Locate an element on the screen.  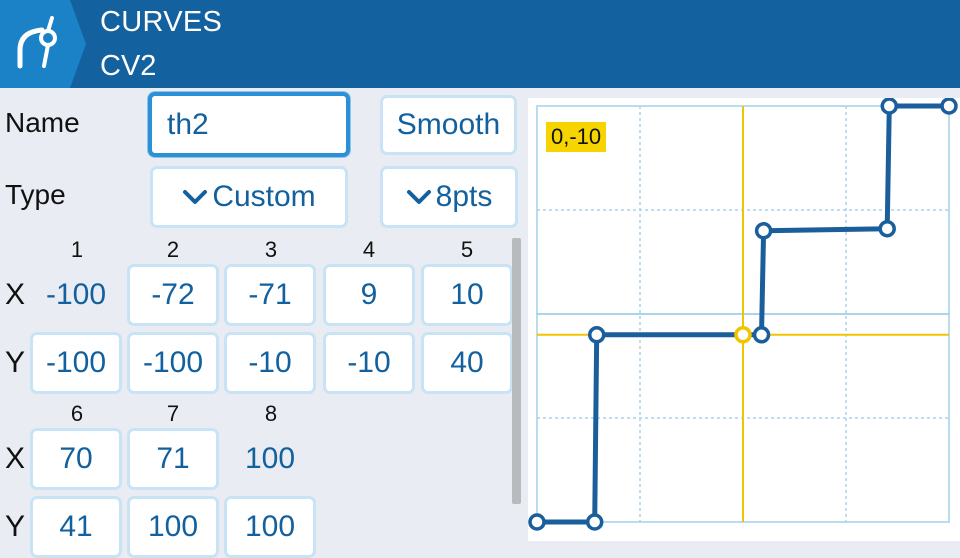
column-number: 5 is located at coordinates (467, 249).